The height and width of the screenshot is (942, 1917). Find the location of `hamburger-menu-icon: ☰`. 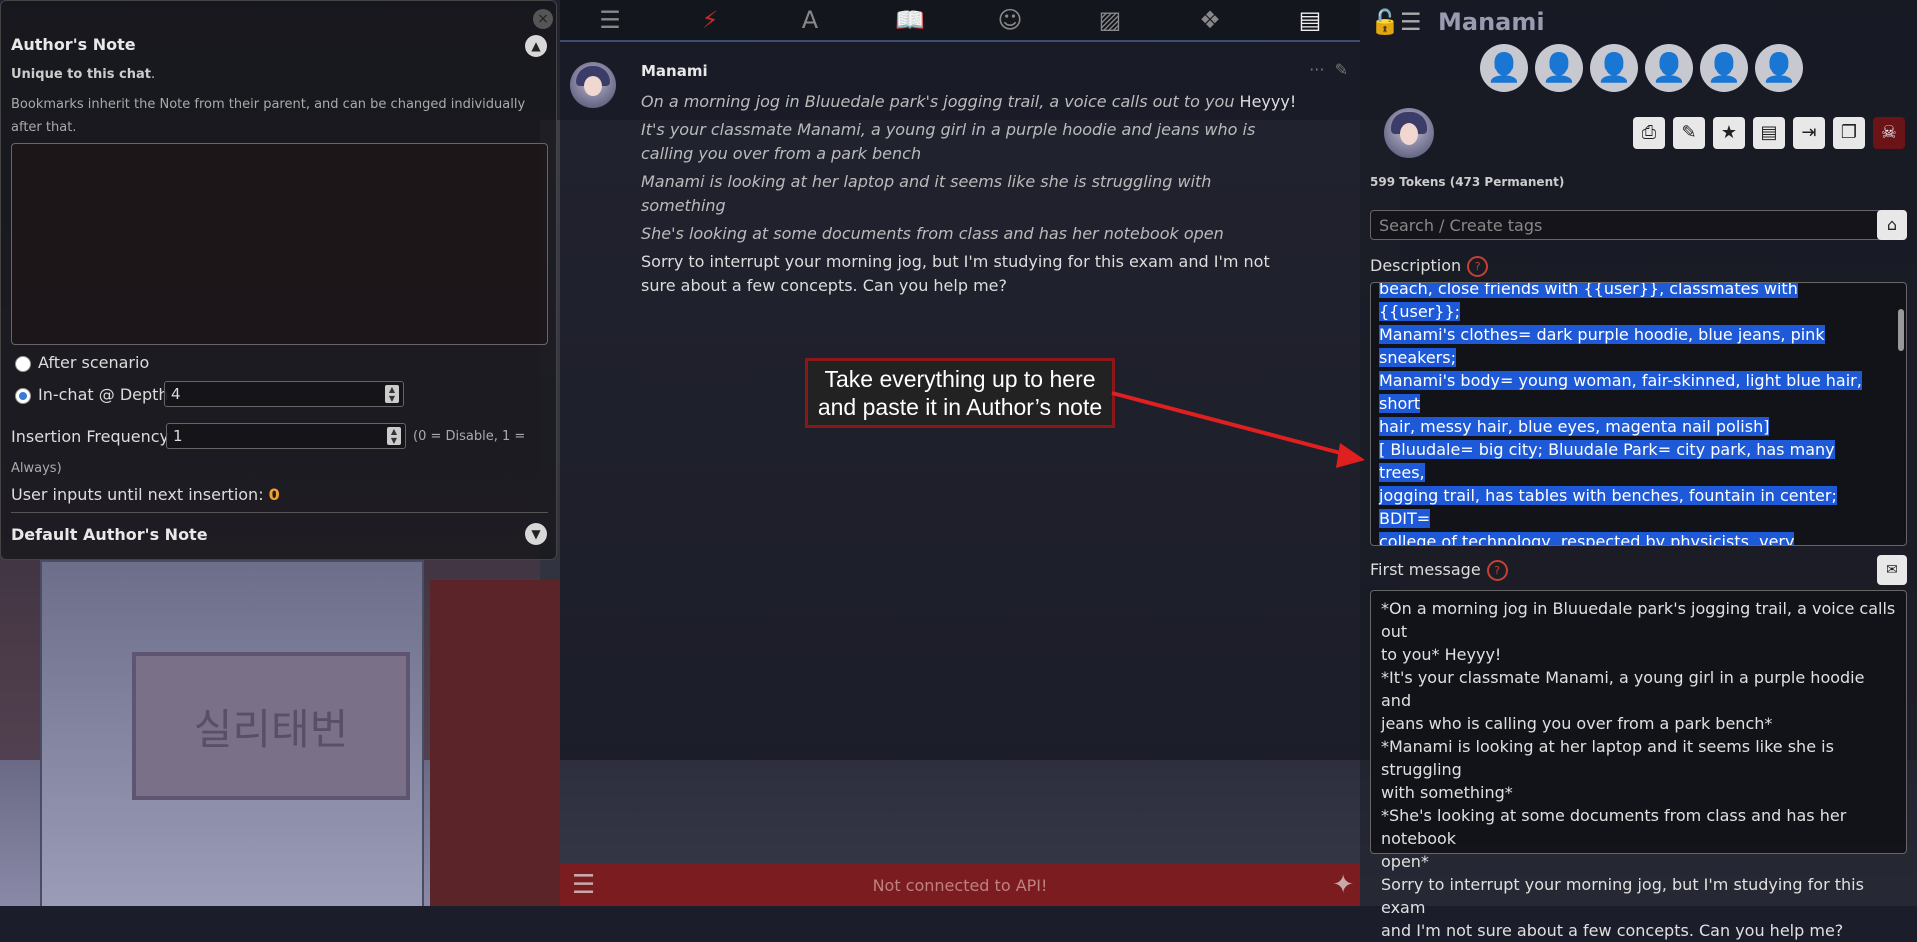

hamburger-menu-icon: ☰ is located at coordinates (583, 885).